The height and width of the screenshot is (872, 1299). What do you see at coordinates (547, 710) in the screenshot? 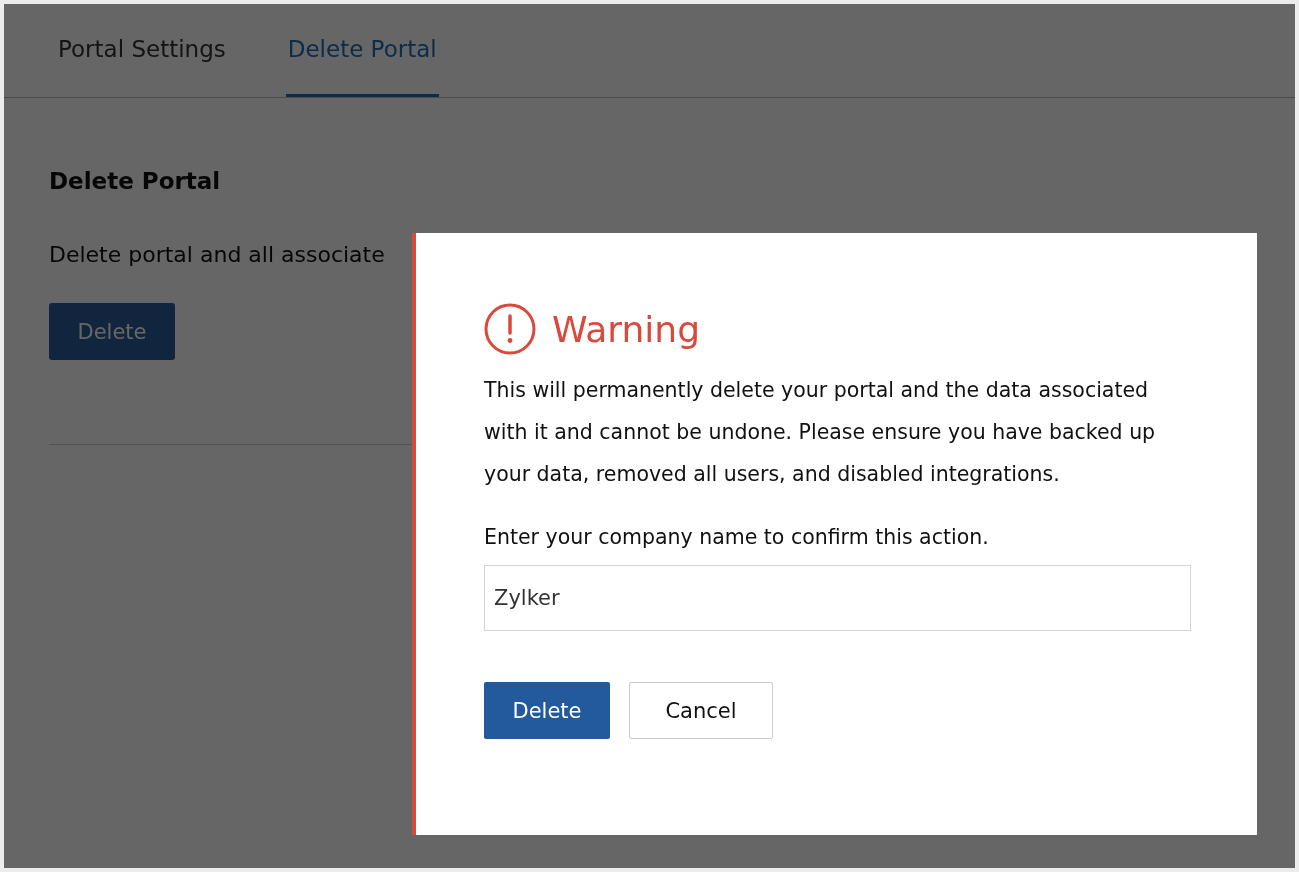
I see `delete-button: Delete` at bounding box center [547, 710].